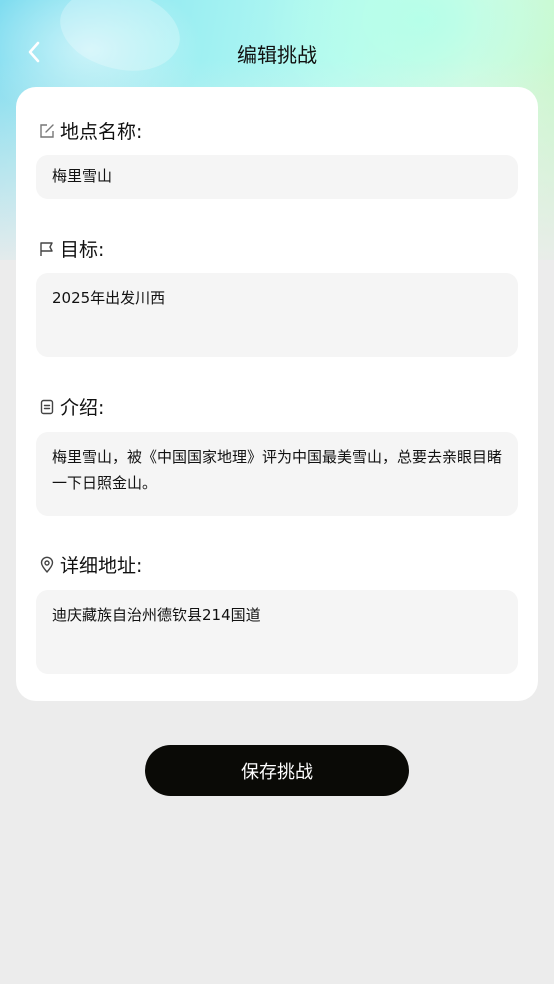  I want to click on save-challenge-button-label: 保存挑战, so click(277, 772).